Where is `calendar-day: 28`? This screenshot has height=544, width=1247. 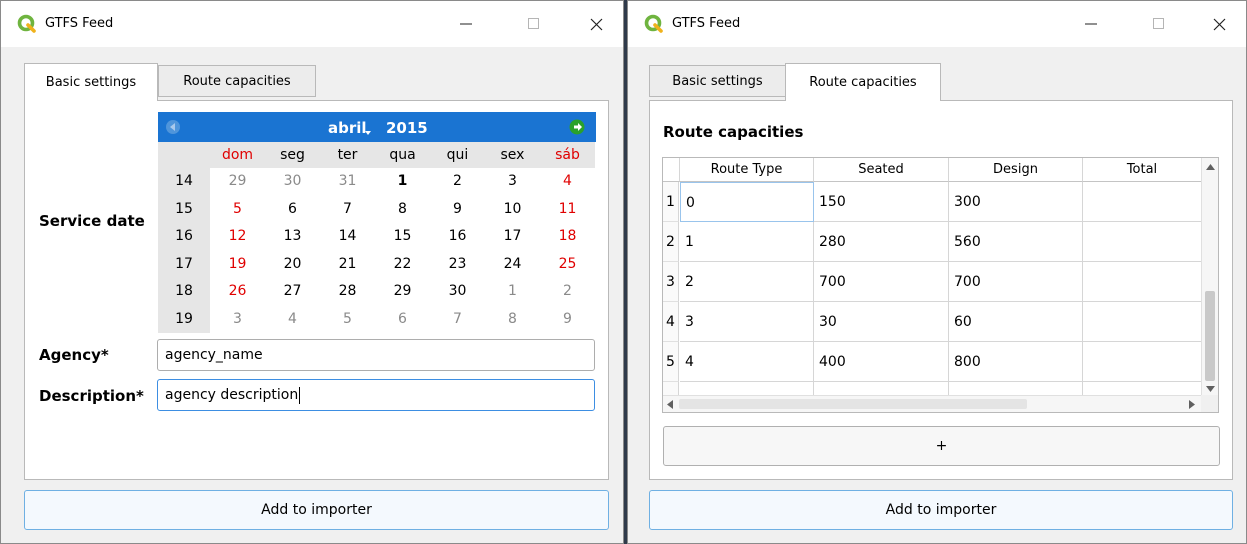 calendar-day: 28 is located at coordinates (347, 292).